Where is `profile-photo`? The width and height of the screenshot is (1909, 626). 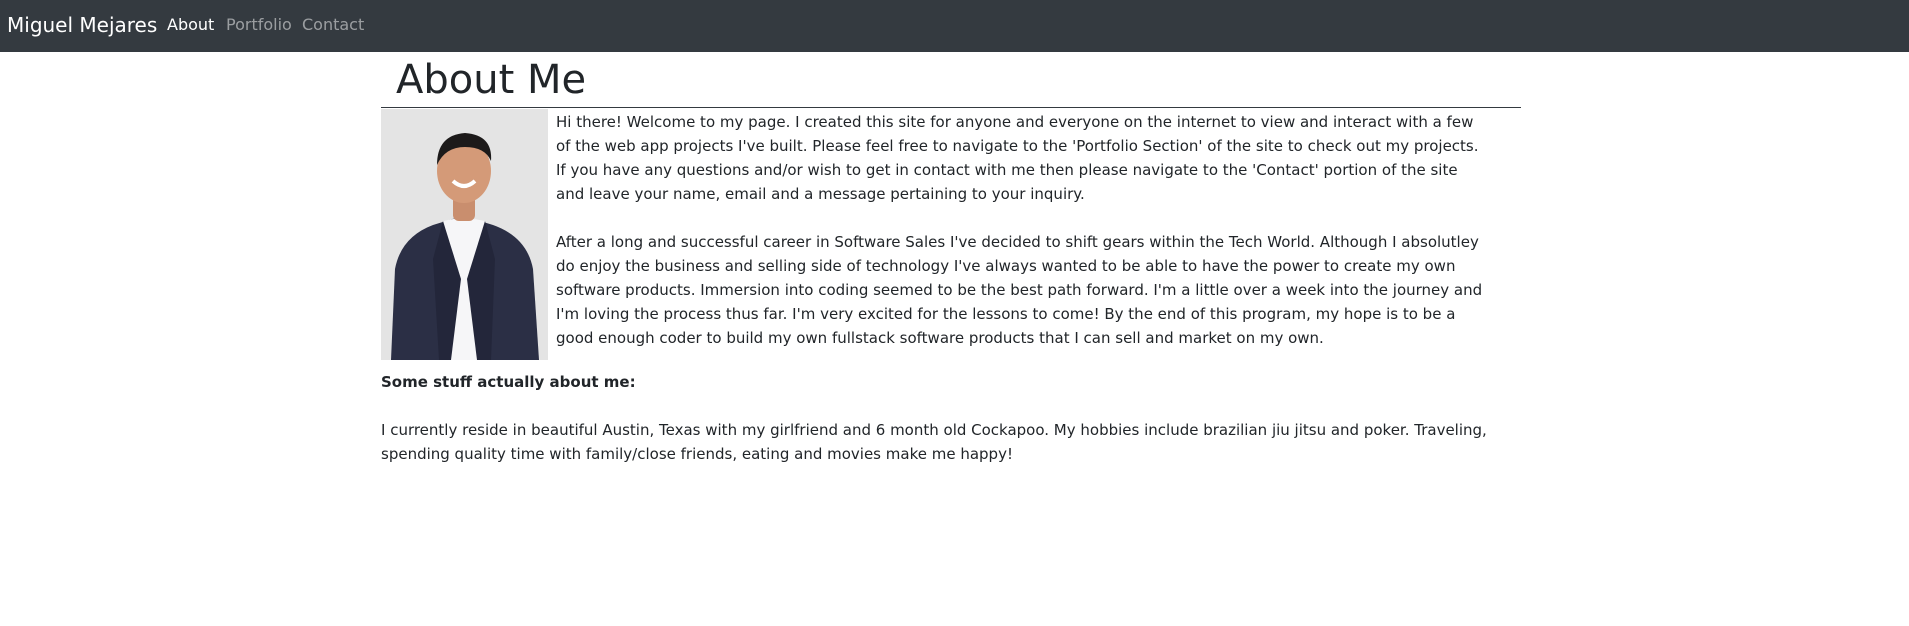
profile-photo is located at coordinates (464, 234).